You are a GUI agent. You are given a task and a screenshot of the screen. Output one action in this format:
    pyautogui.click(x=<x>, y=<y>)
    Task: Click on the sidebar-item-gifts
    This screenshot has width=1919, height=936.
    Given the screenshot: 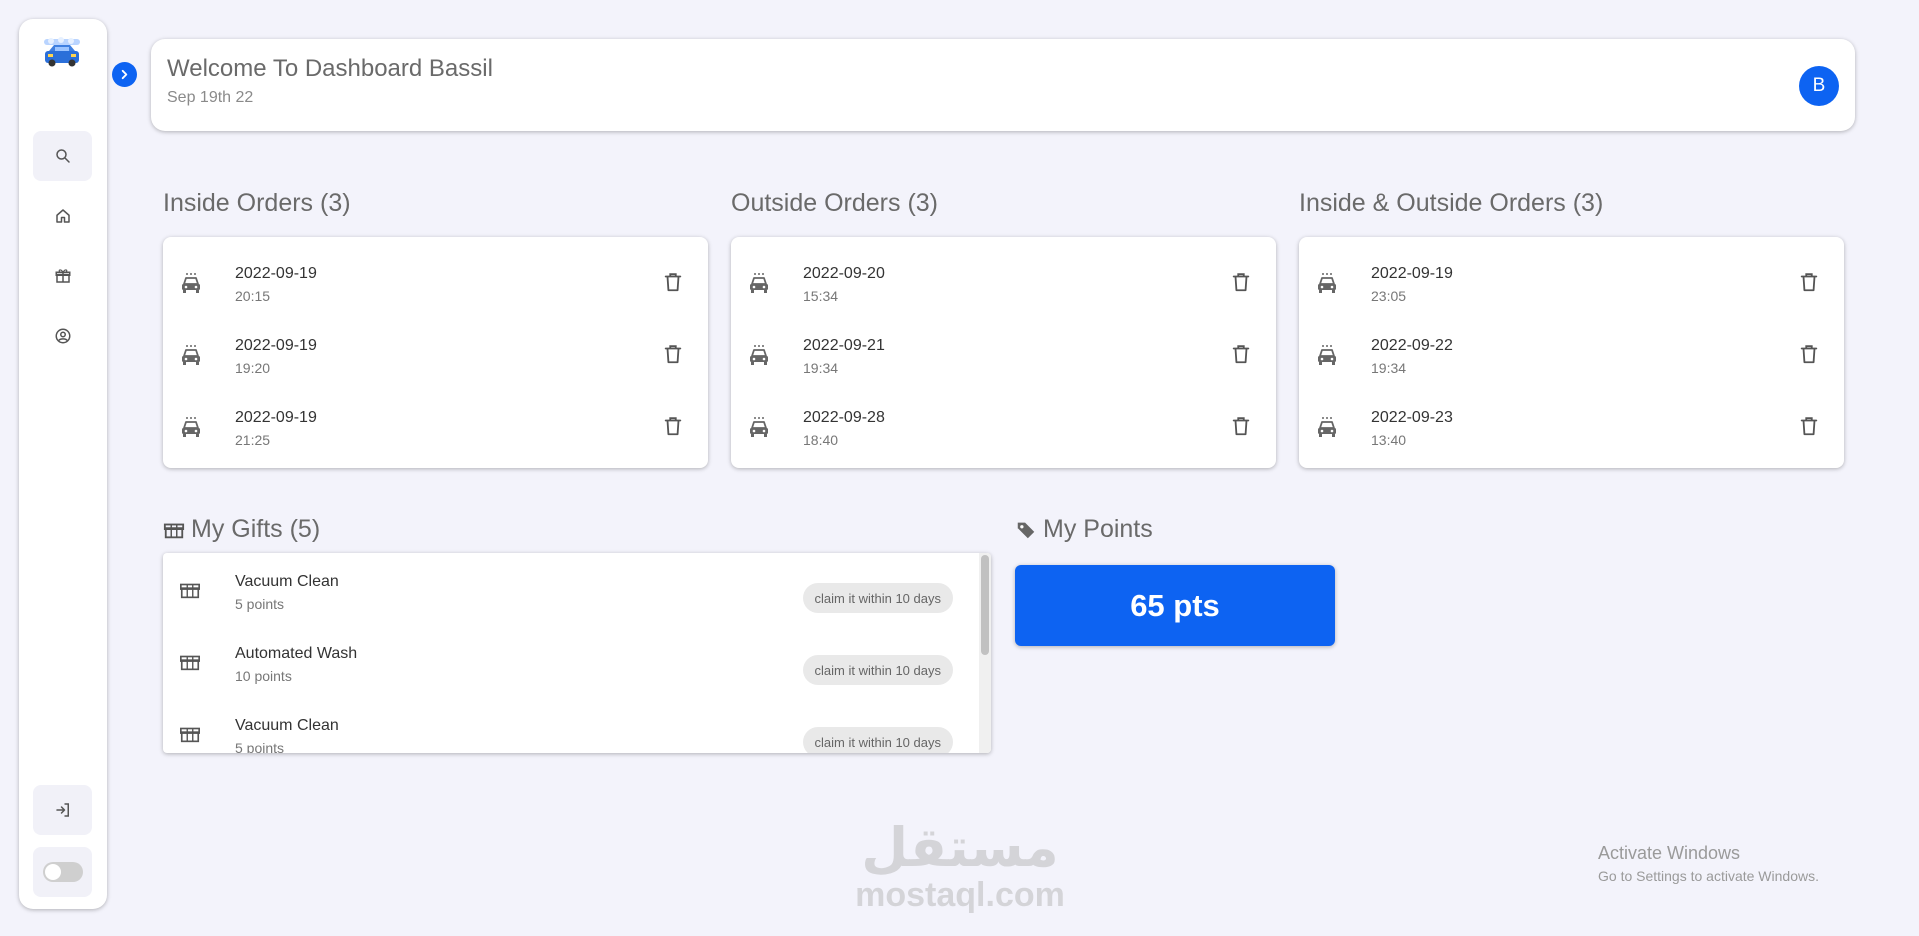 What is the action you would take?
    pyautogui.click(x=62, y=276)
    